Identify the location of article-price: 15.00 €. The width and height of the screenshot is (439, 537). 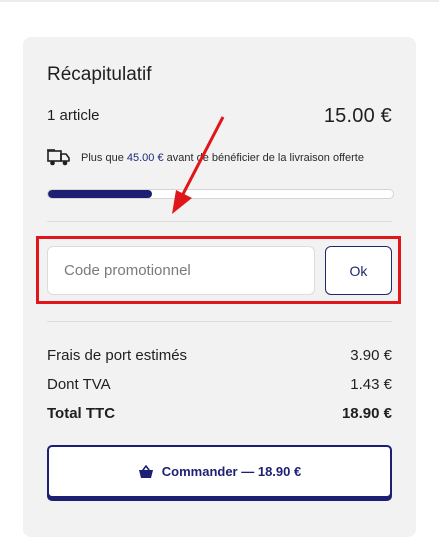
(357, 116).